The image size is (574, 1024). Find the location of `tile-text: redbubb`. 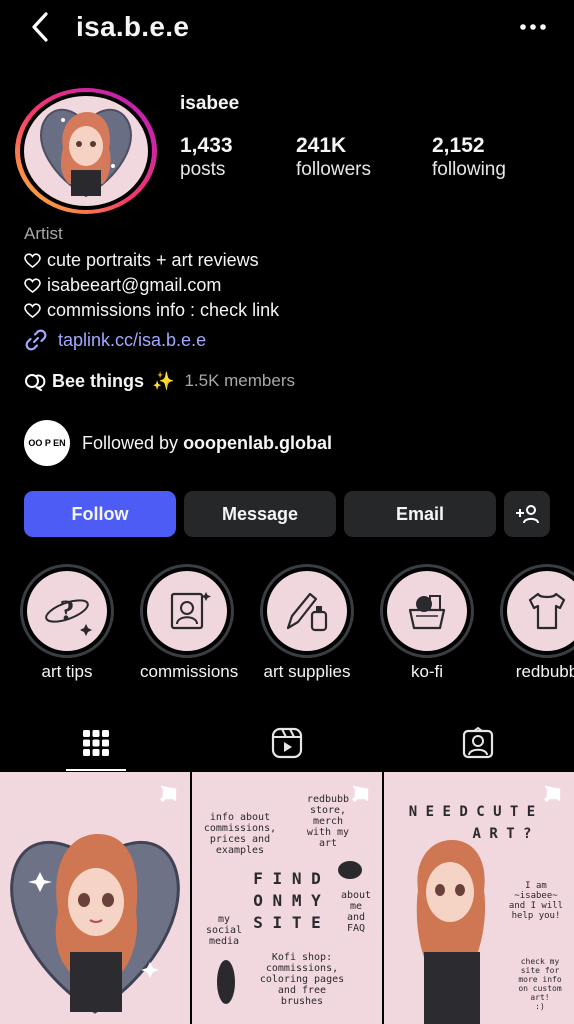

tile-text: redbubb is located at coordinates (328, 799).